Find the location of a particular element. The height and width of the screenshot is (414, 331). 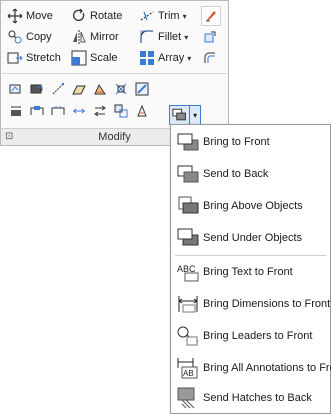

trim-label: Trim is located at coordinates (169, 16).